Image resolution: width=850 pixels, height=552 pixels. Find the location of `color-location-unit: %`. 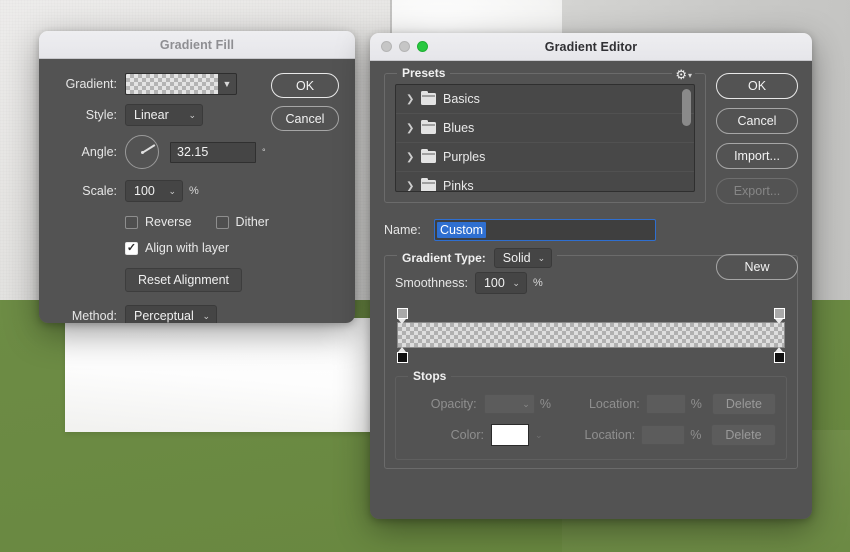

color-location-unit: % is located at coordinates (696, 435).